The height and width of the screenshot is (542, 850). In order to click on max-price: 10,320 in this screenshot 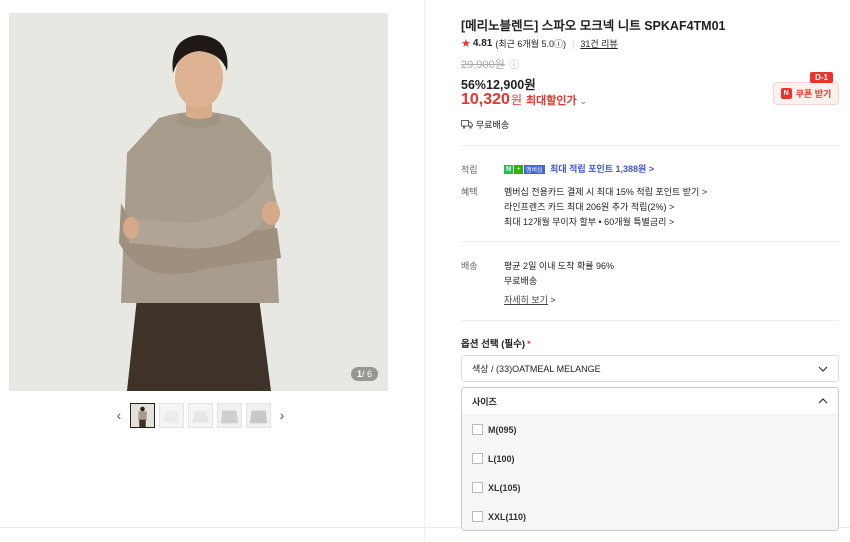, I will do `click(485, 99)`.